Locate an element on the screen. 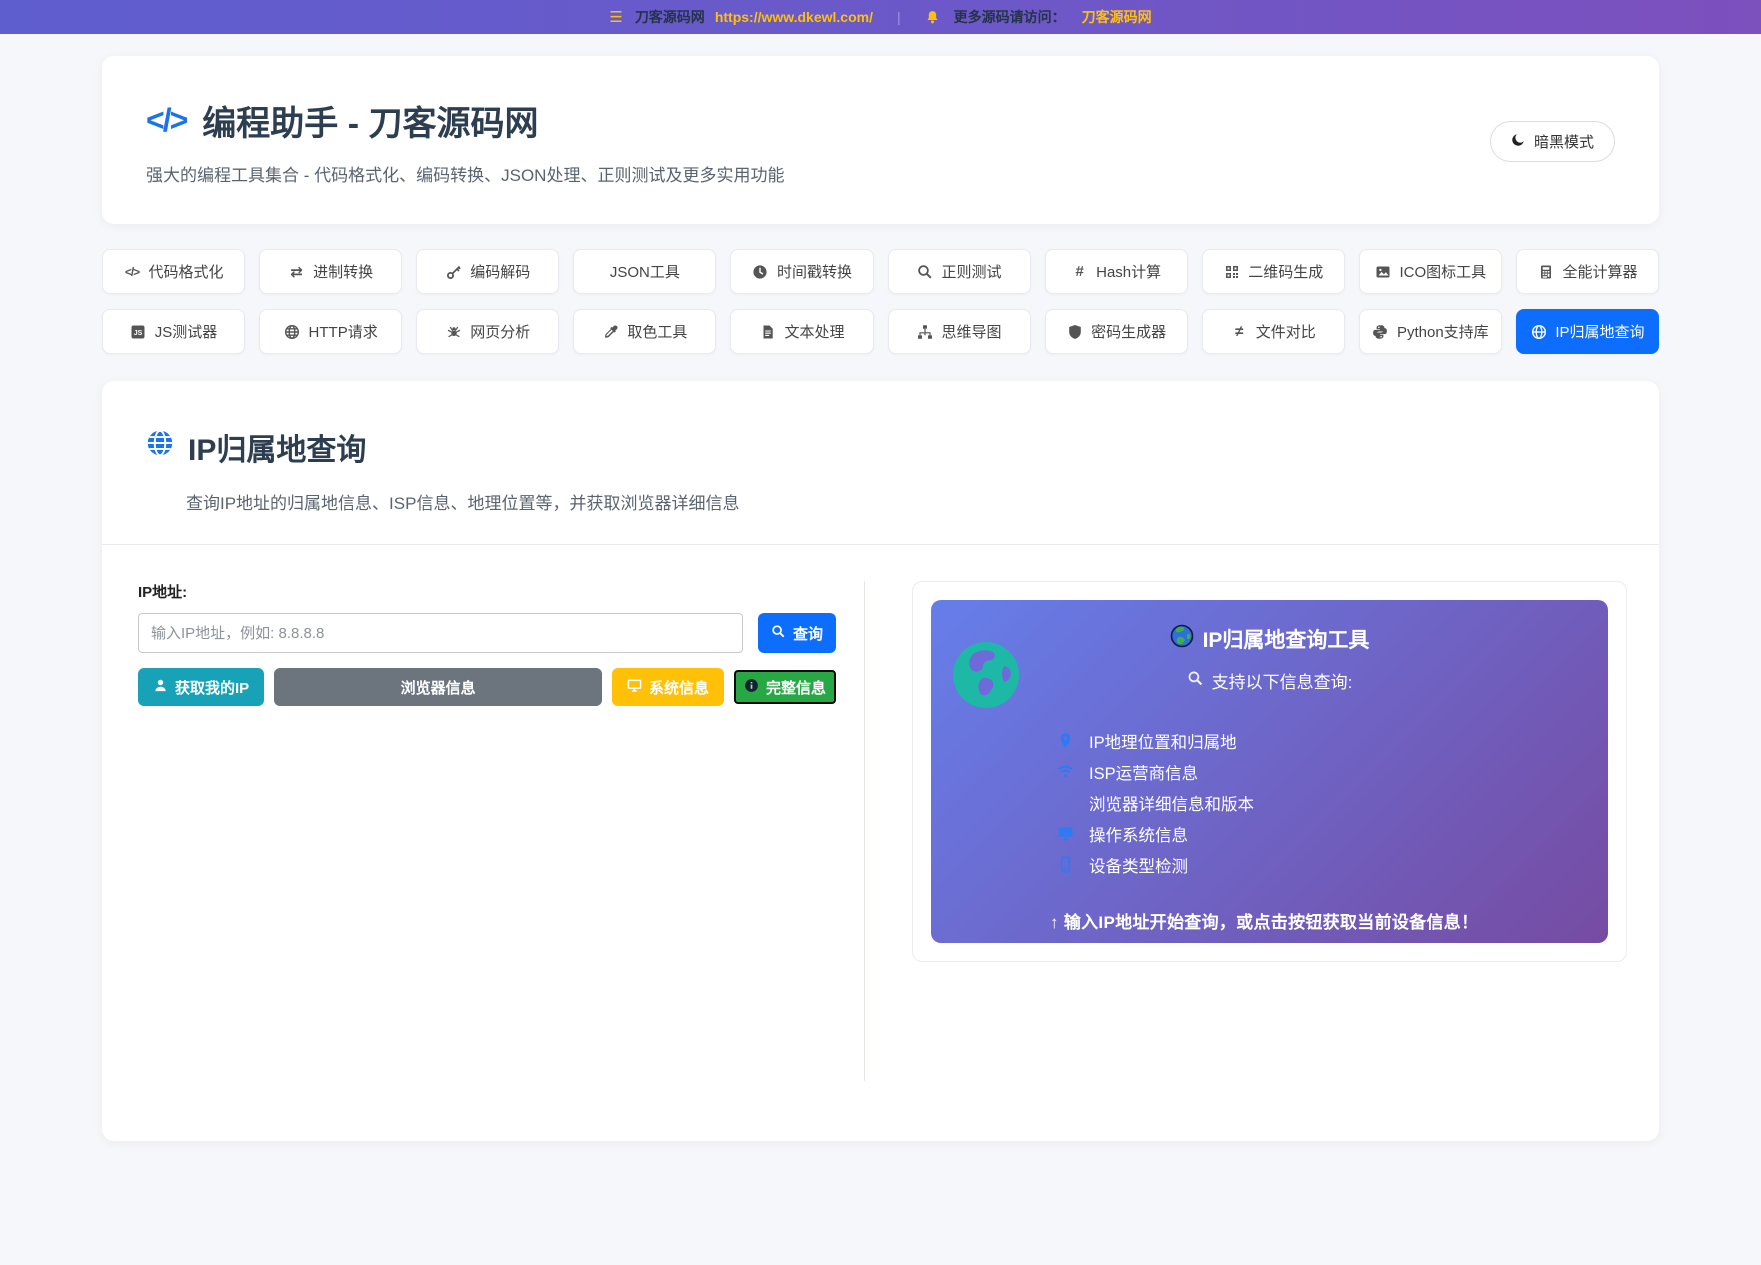 The height and width of the screenshot is (1265, 1761). moon-icon is located at coordinates (1518, 141).